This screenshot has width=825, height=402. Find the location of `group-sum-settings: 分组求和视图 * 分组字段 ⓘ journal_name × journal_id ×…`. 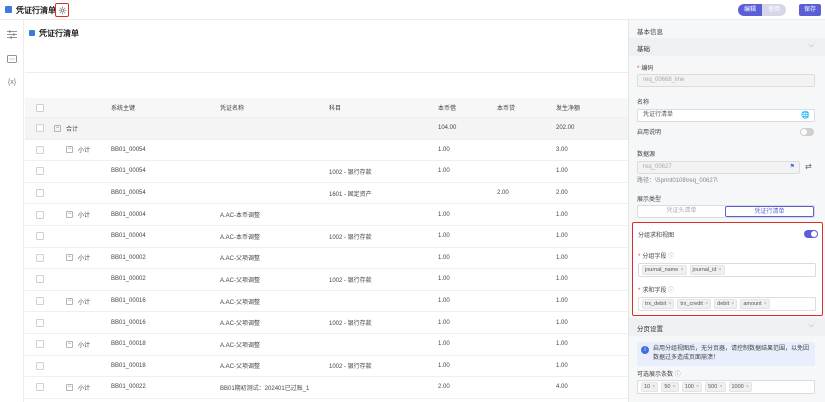

group-sum-settings: 分组求和视图 * 分组字段 ⓘ journal_name × journal_id ×… is located at coordinates (727, 269).